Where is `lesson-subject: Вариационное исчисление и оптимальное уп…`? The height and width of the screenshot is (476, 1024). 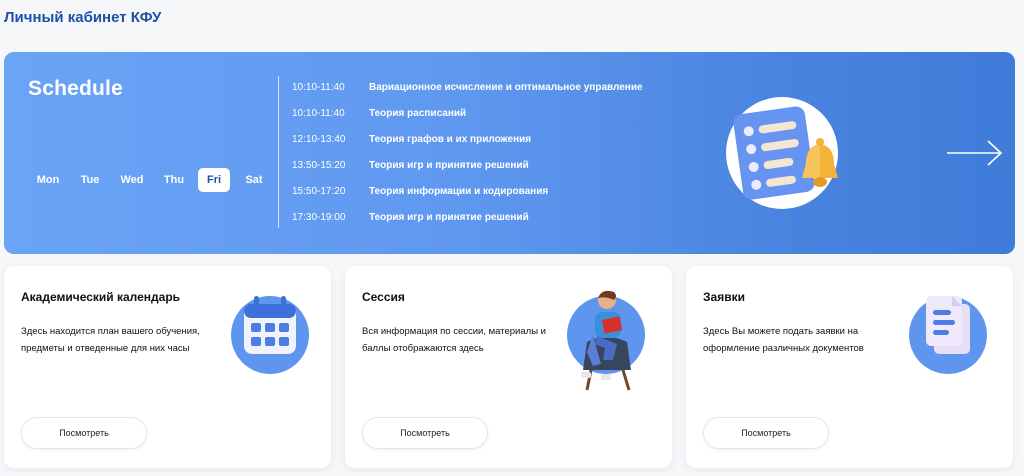
lesson-subject: Вариационное исчисление и оптимальное уп… is located at coordinates (506, 87).